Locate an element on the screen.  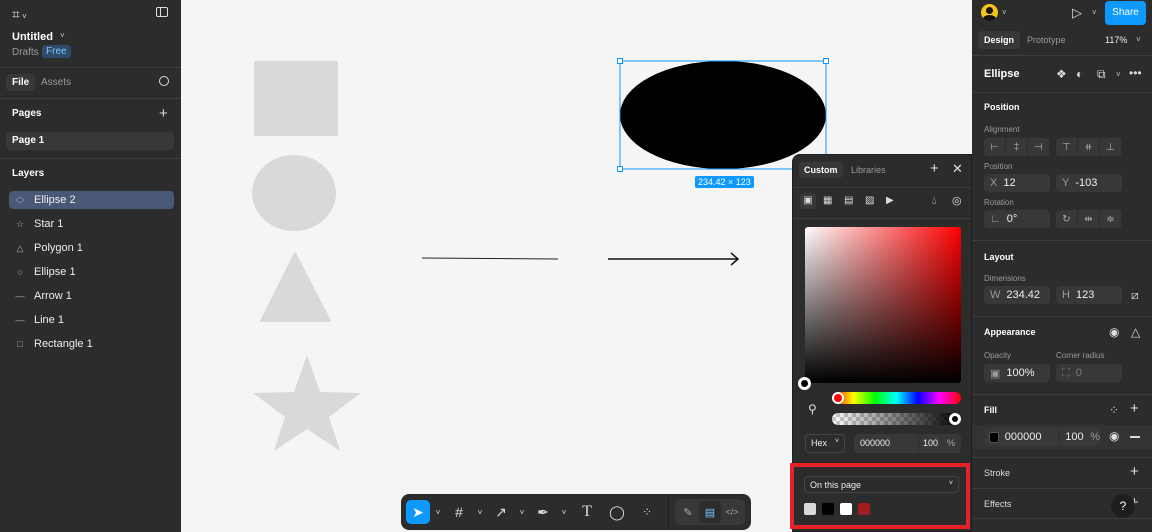
fill-opacity: 100 is located at coordinates (1071, 437).